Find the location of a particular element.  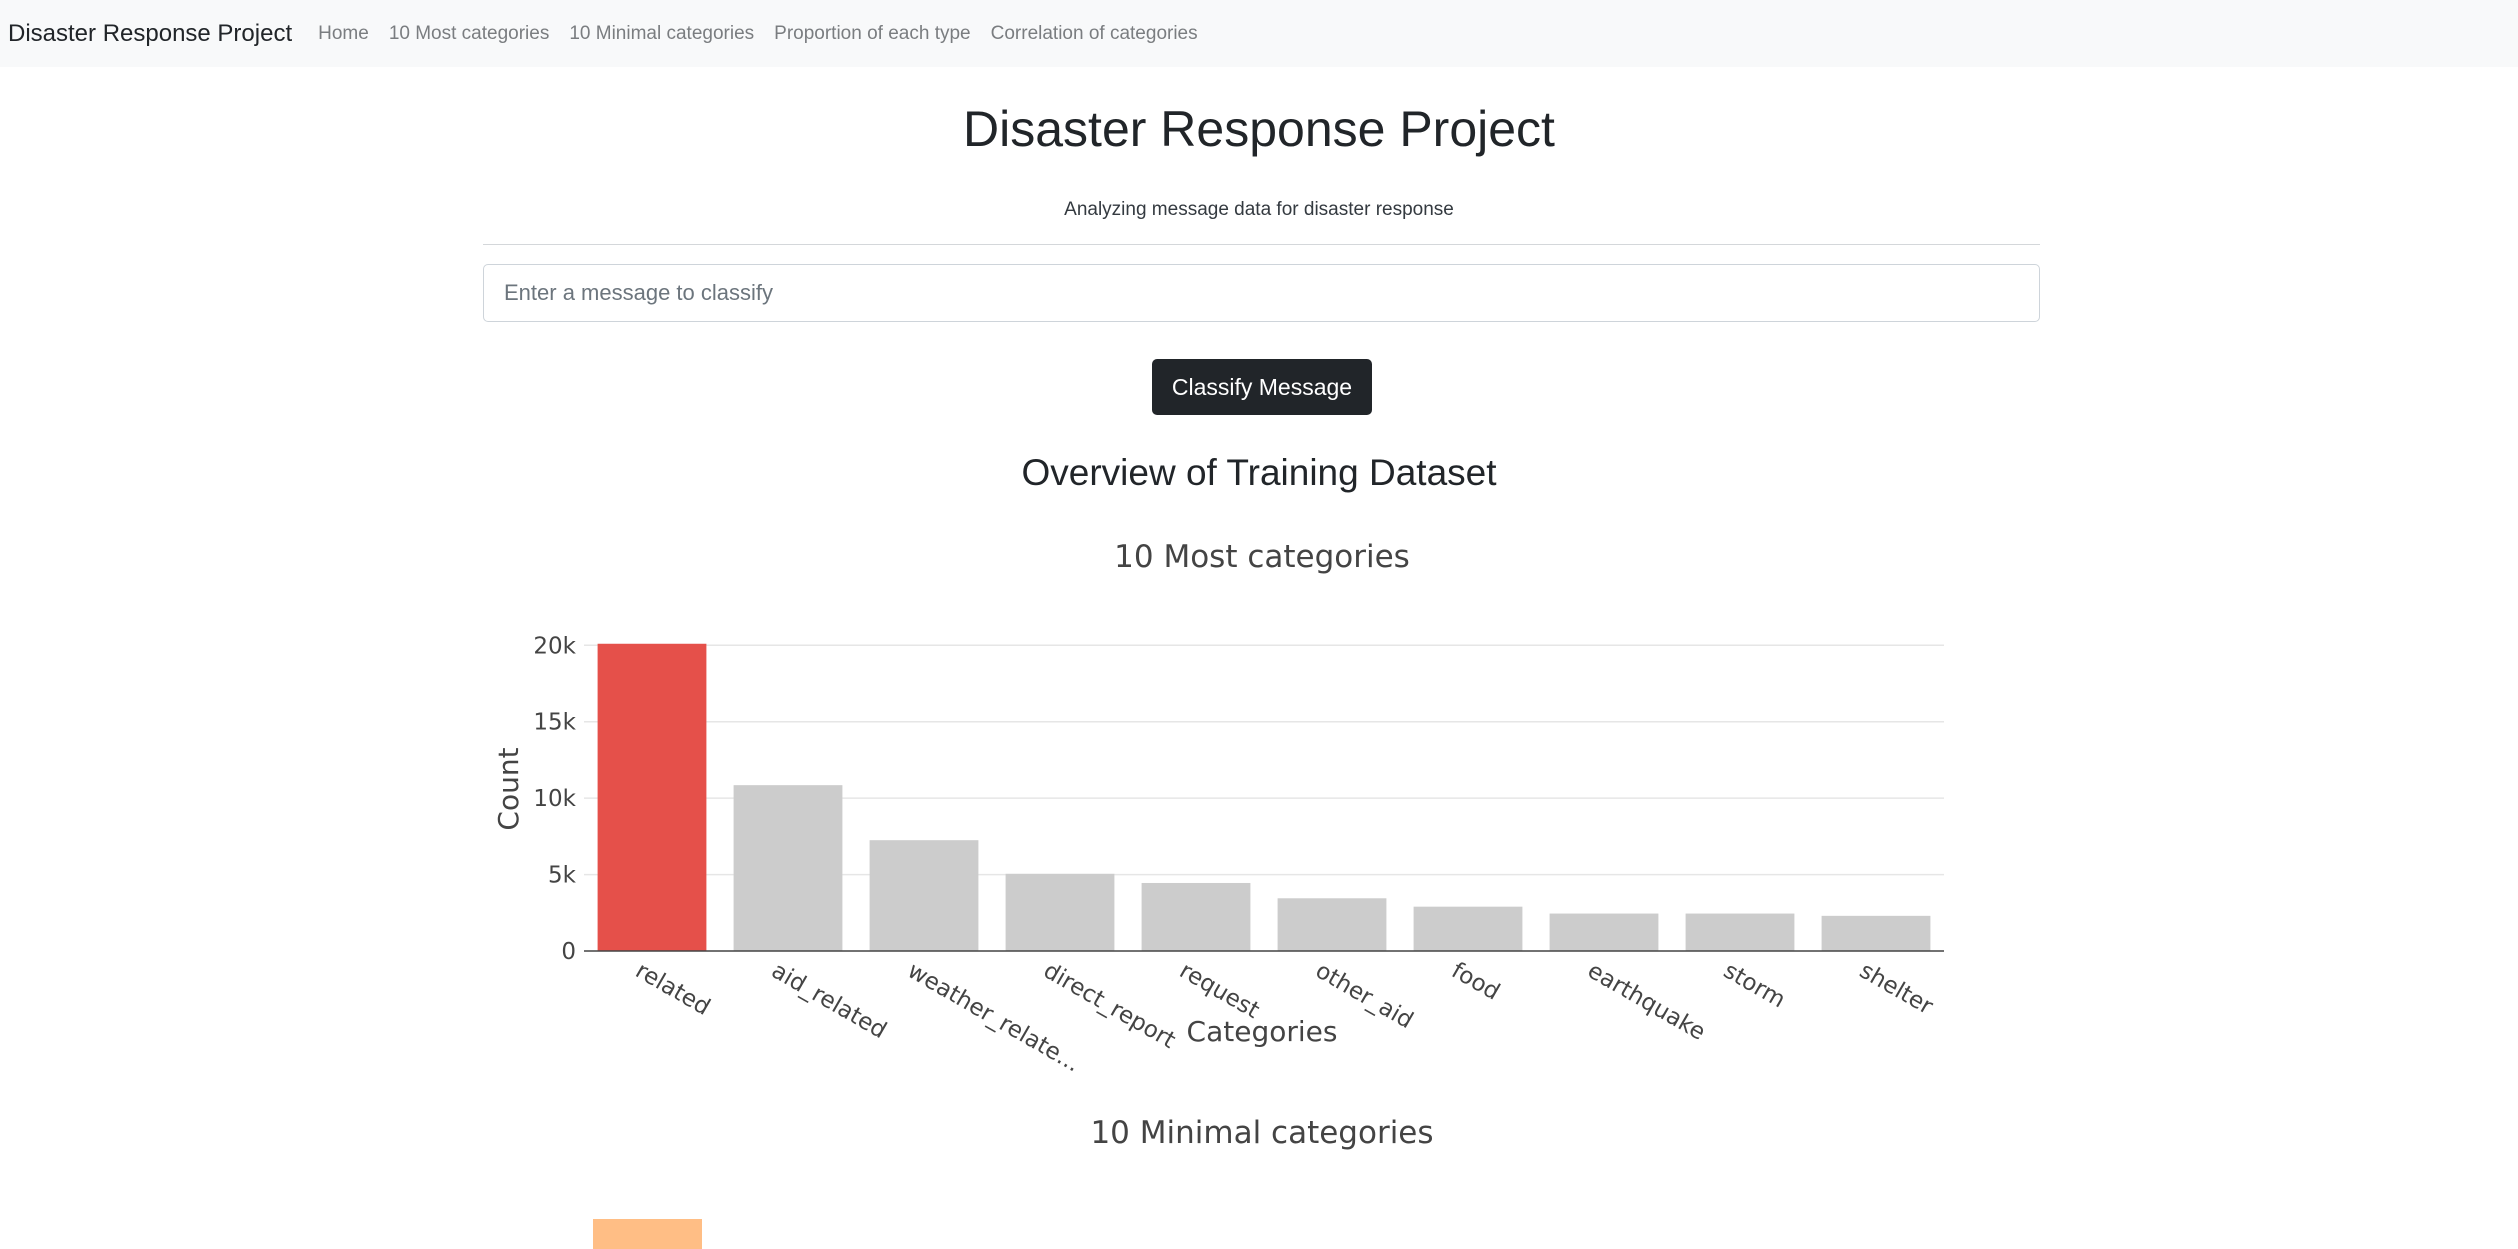

minimal-categories-chart: 10 Minimal categories is located at coordinates (1013, 1182).